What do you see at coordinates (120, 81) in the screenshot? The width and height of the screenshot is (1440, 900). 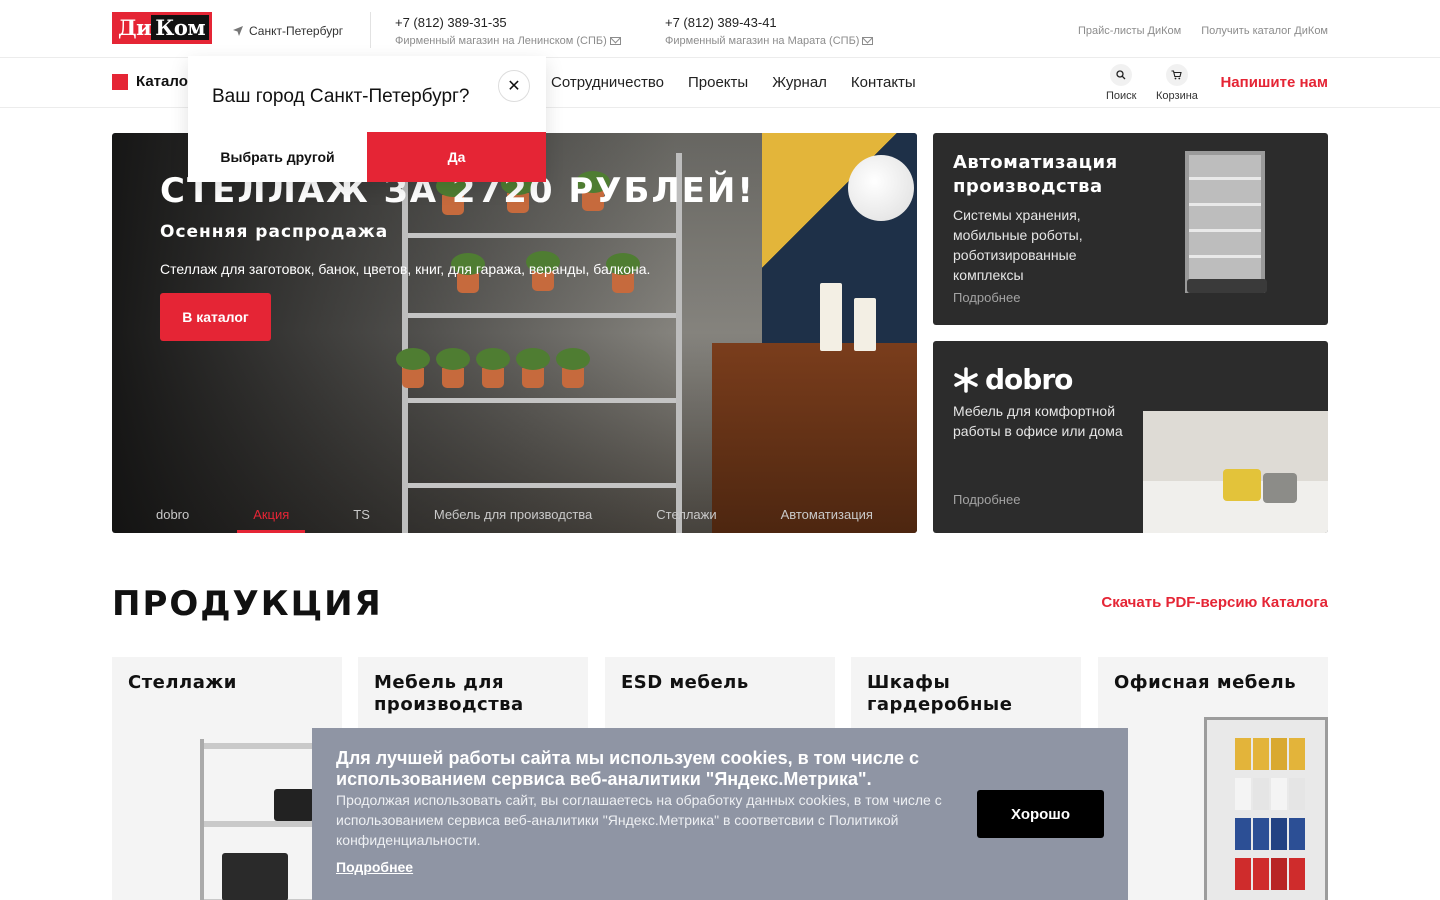 I see `catalog-square-icon` at bounding box center [120, 81].